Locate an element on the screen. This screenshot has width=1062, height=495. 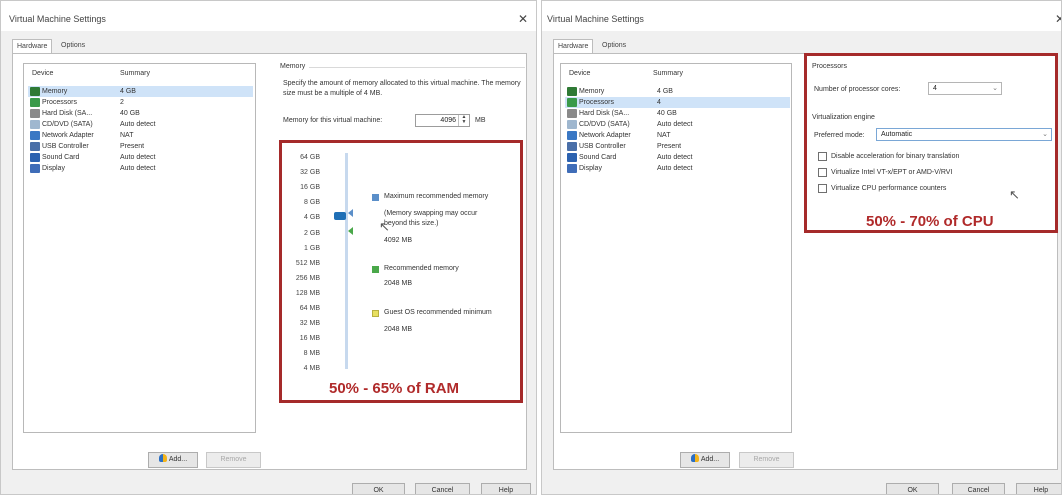
network-adapter-icon is located at coordinates (572, 135).